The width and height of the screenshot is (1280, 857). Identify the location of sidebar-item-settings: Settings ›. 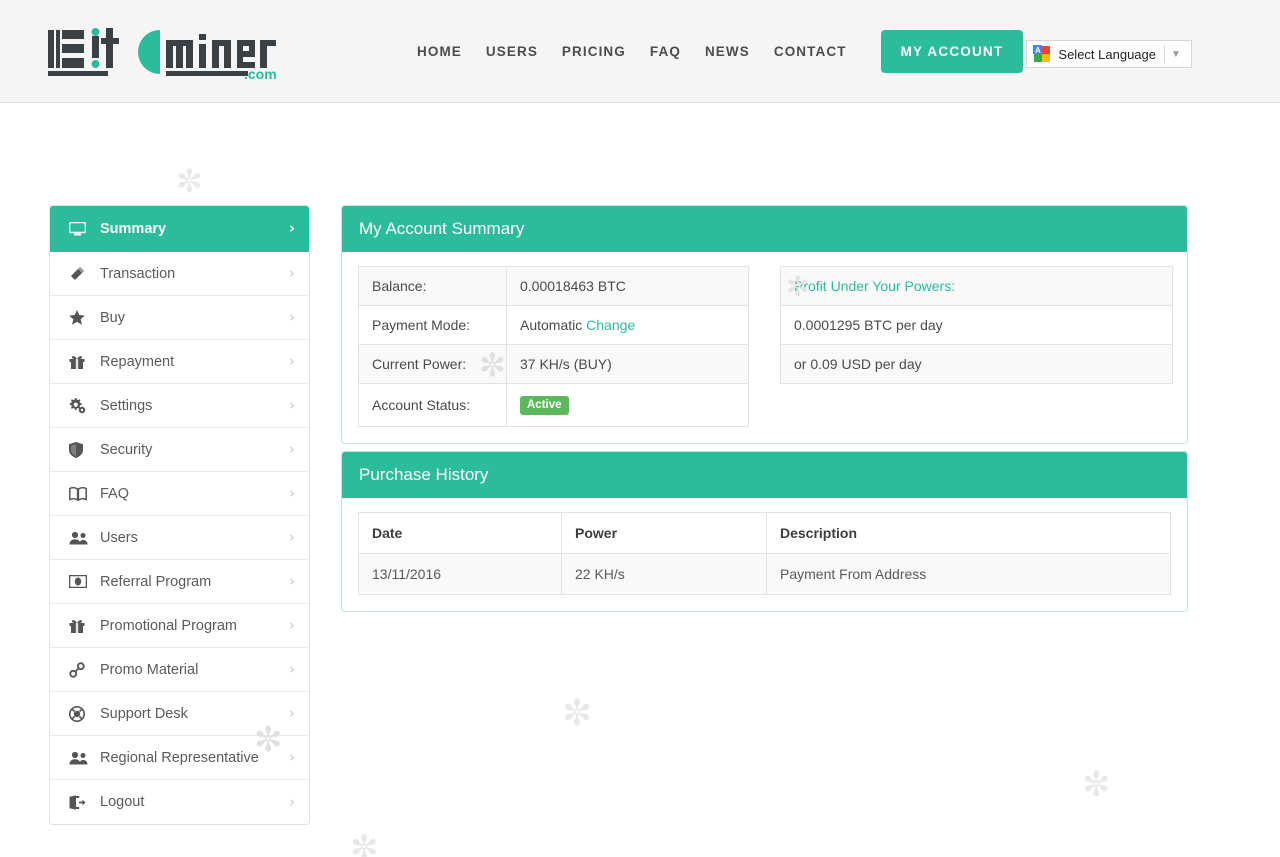
(179, 406).